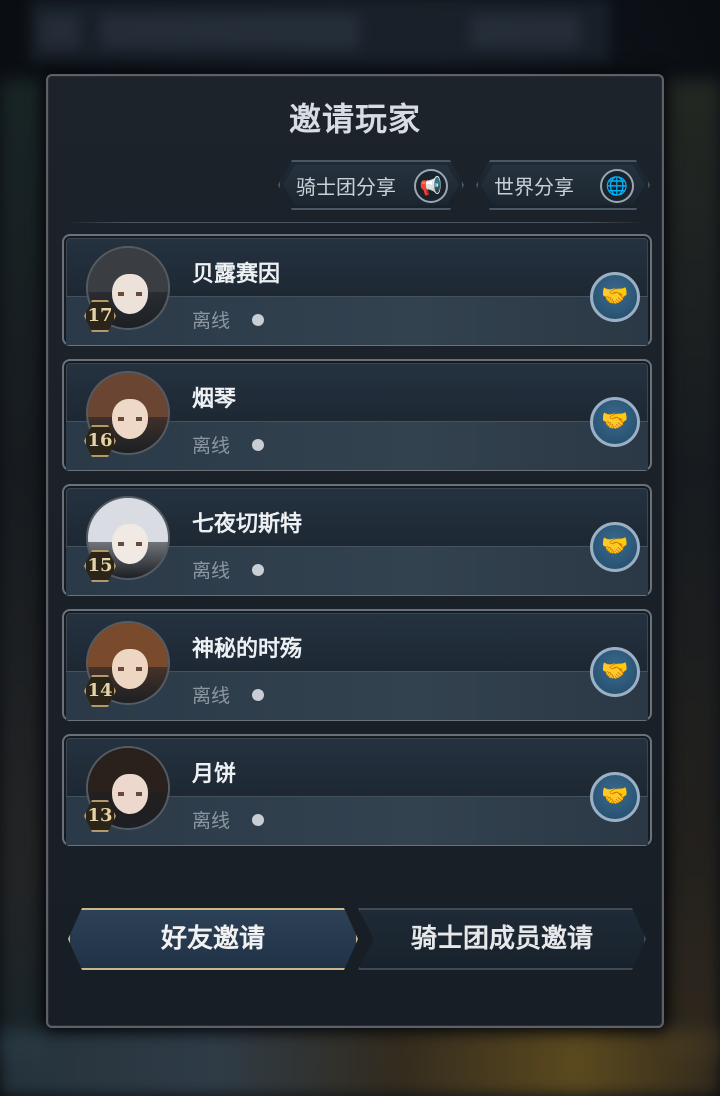  I want to click on dialog-title: 邀请玩家, so click(354, 119).